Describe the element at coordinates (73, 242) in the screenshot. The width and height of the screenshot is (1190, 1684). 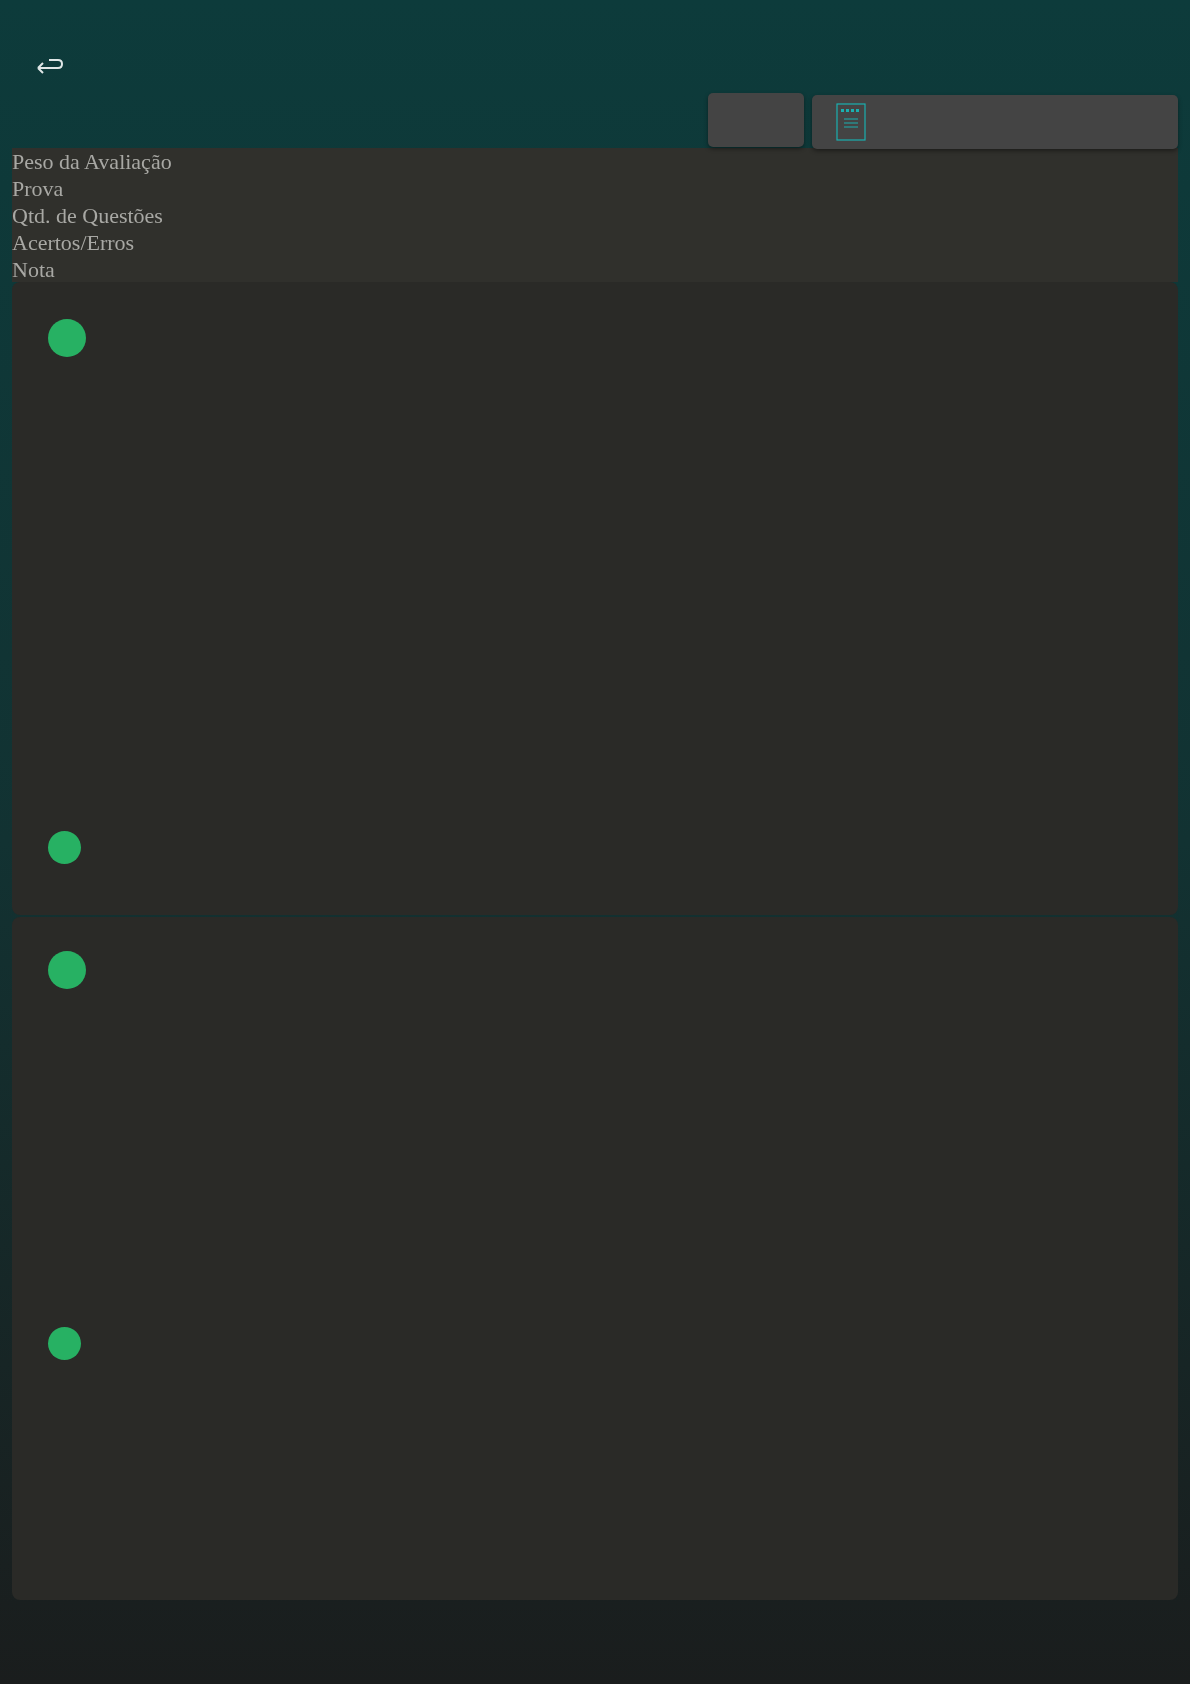
I see `column-label: Acertos/Erros` at that location.